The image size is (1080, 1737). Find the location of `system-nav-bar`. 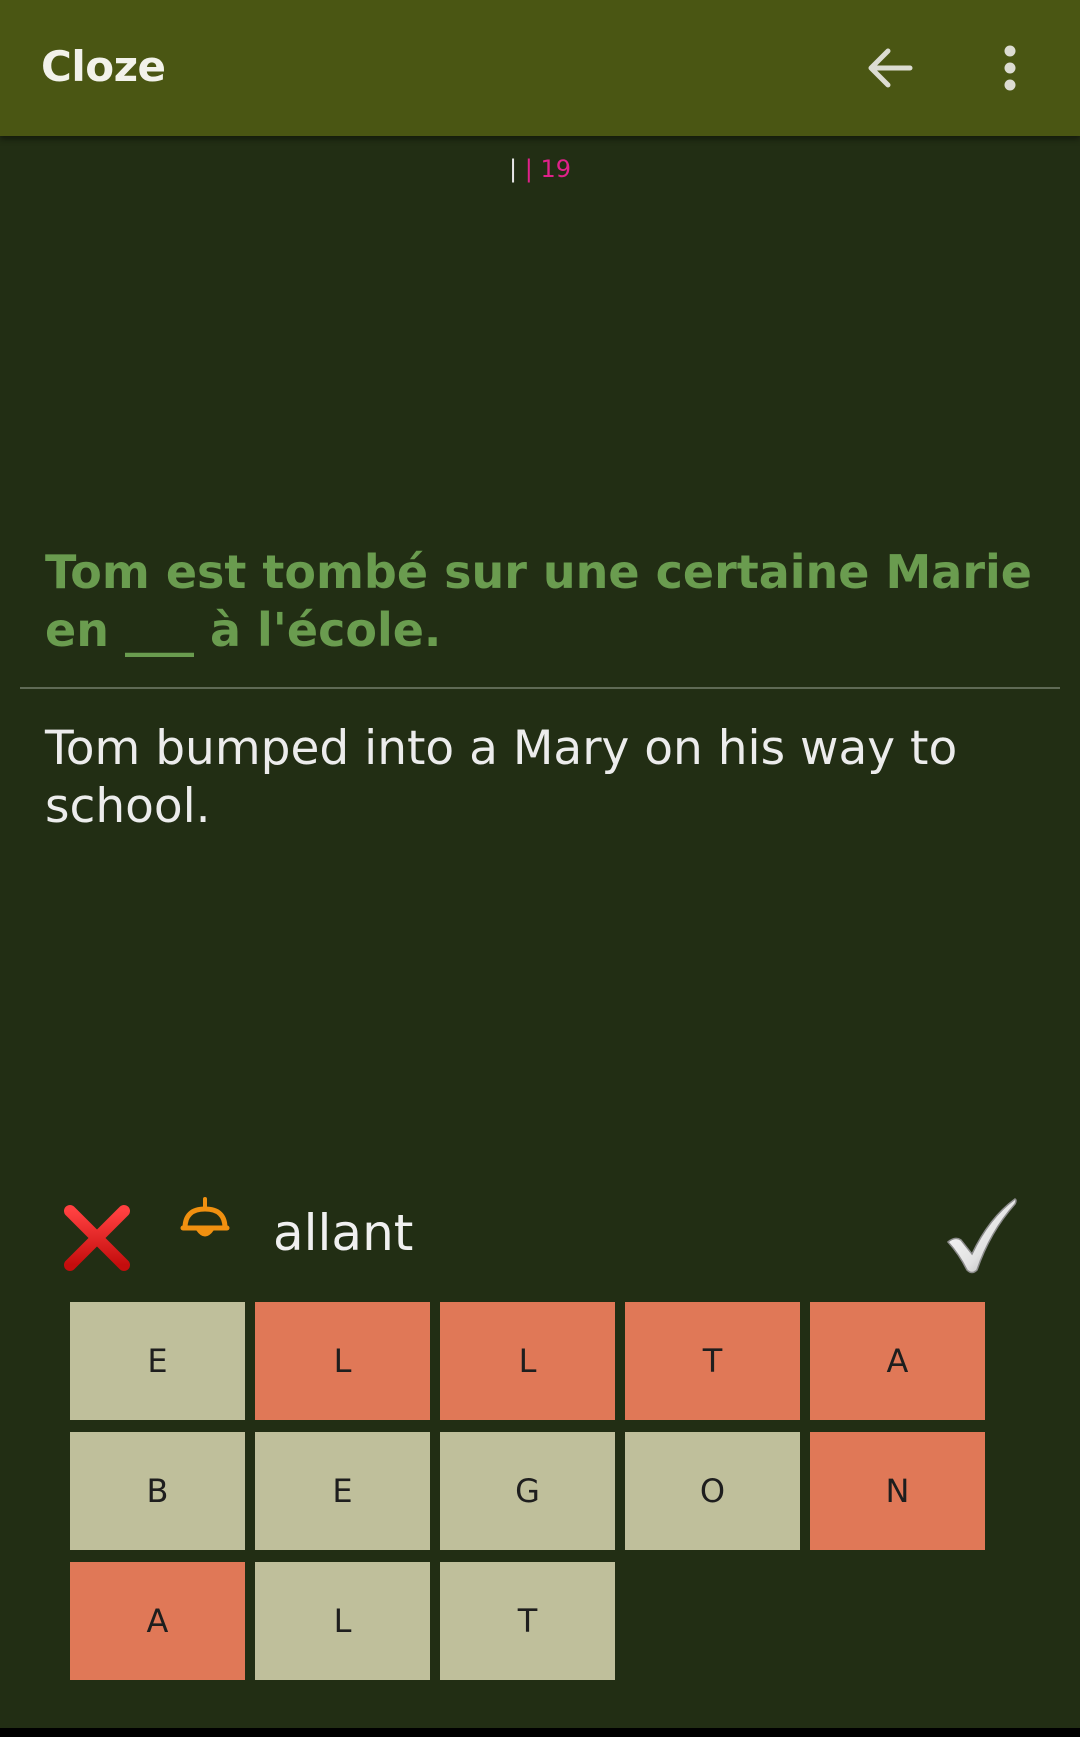

system-nav-bar is located at coordinates (540, 1732).